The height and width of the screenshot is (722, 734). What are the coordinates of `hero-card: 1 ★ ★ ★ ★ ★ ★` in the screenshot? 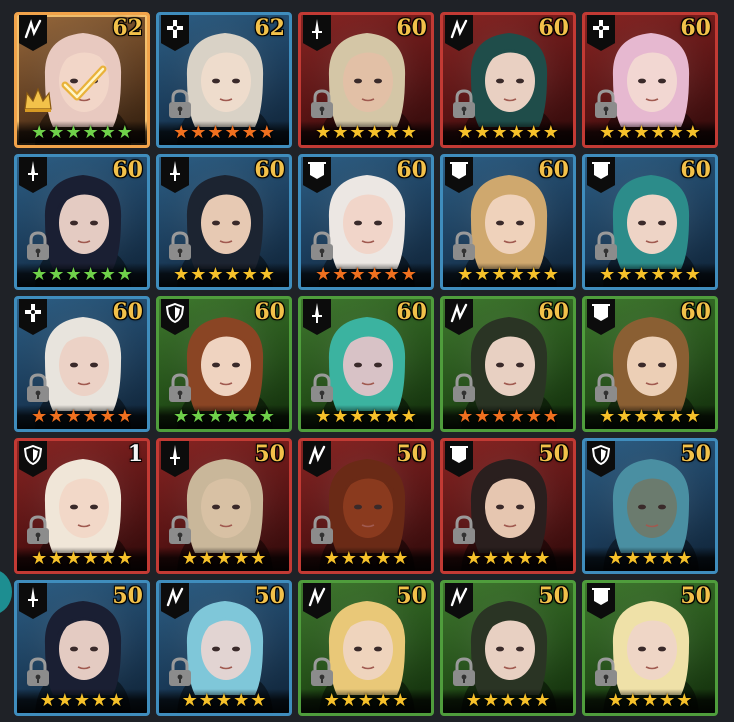 It's located at (82, 506).